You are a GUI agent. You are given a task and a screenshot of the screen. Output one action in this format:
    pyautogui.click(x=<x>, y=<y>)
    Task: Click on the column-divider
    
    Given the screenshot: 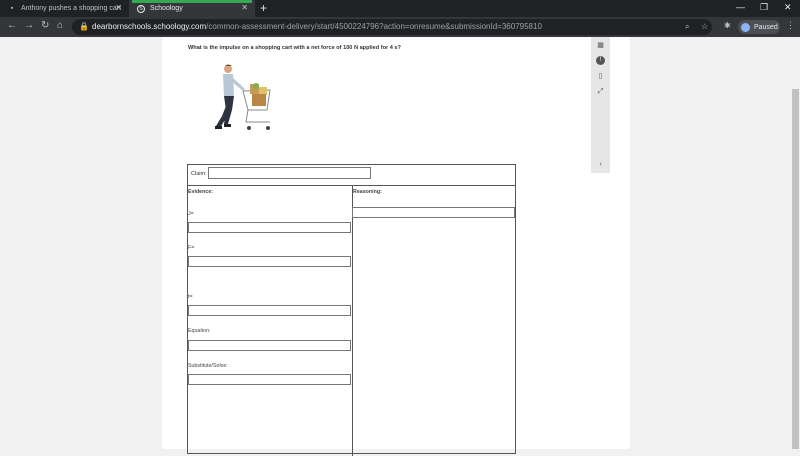 What is the action you would take?
    pyautogui.click(x=352, y=321)
    